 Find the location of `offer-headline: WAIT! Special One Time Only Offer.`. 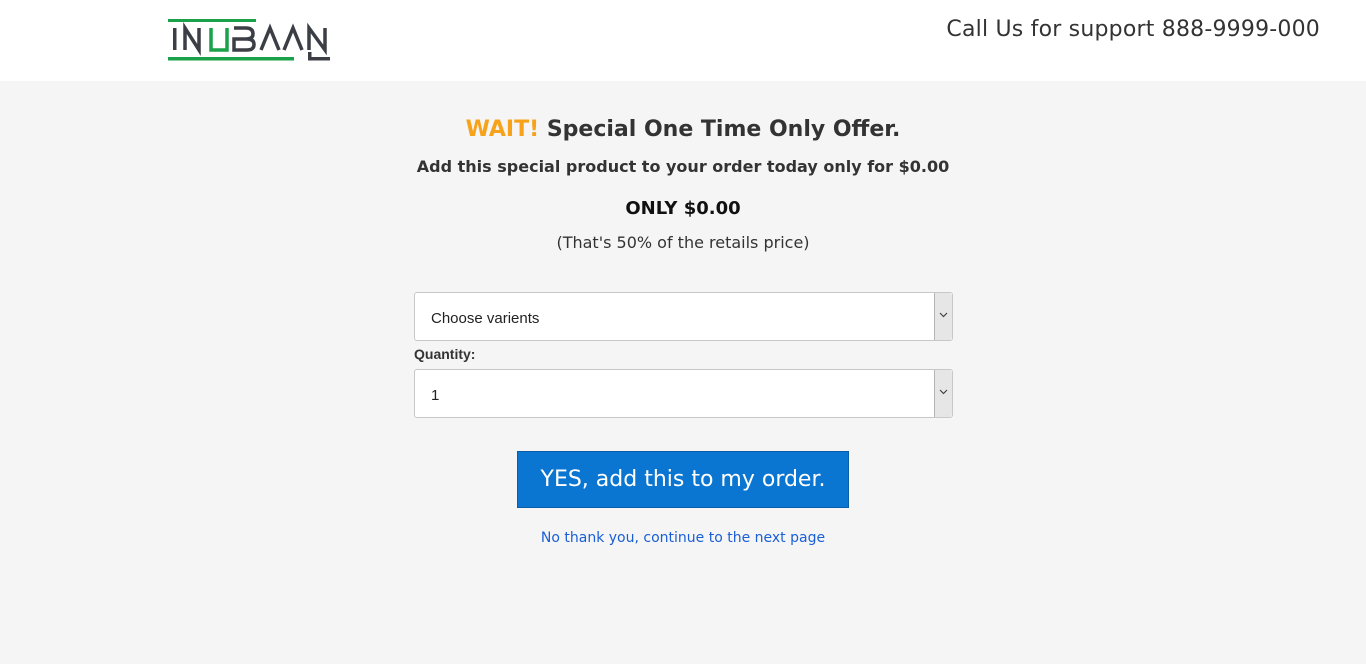

offer-headline: WAIT! Special One Time Only Offer. is located at coordinates (683, 129).